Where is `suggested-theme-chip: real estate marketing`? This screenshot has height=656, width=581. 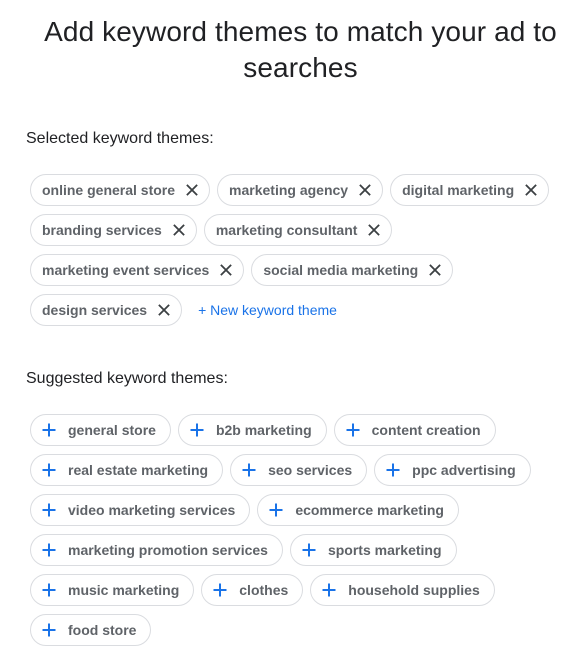
suggested-theme-chip: real estate marketing is located at coordinates (127, 470).